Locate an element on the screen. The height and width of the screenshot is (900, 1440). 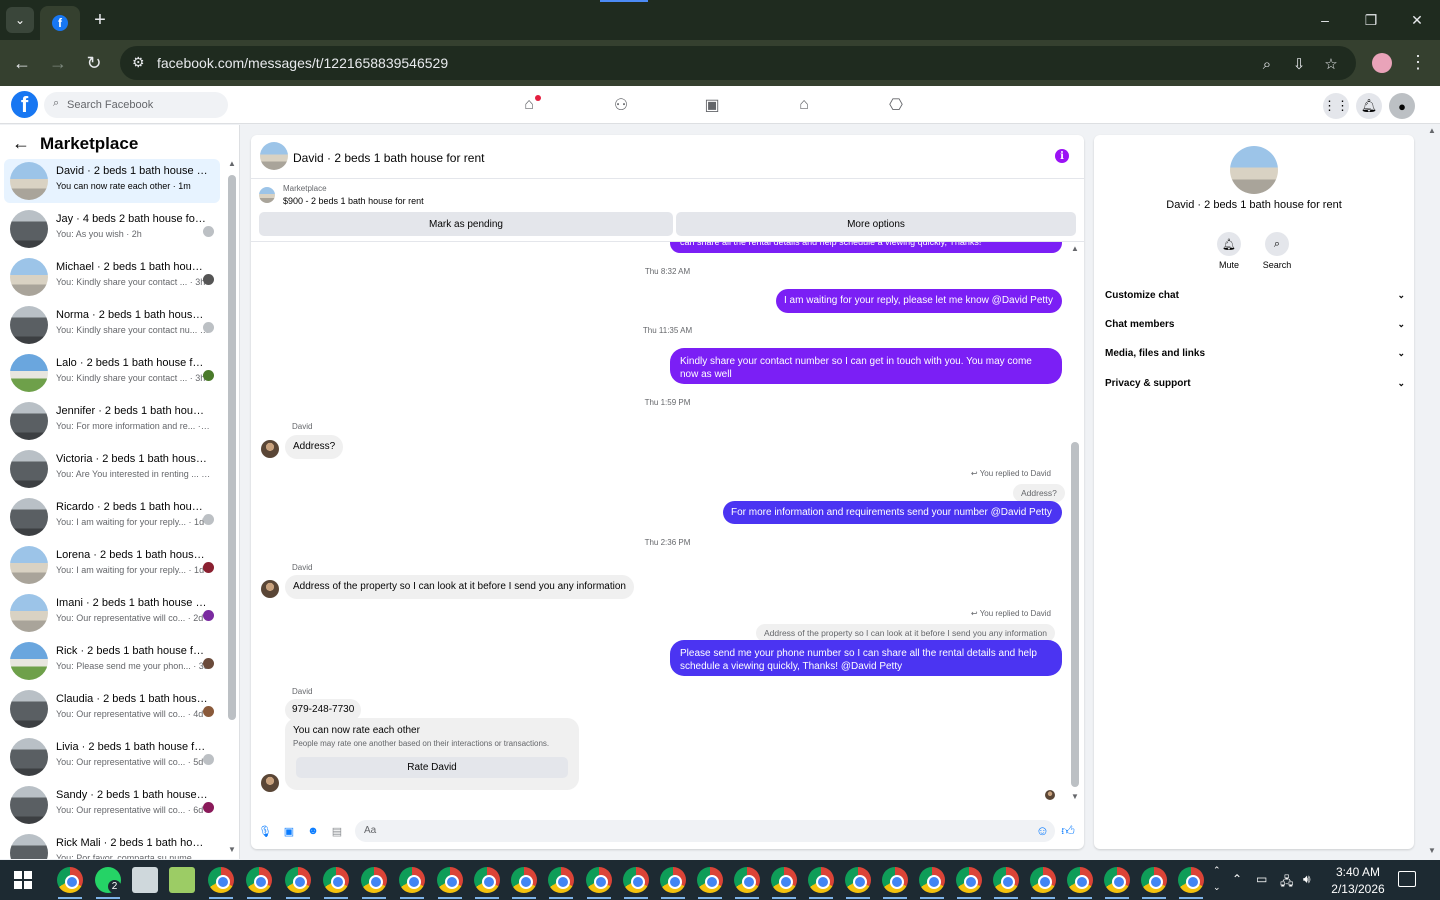
marketplace-icon: ⌂ is located at coordinates (804, 105).